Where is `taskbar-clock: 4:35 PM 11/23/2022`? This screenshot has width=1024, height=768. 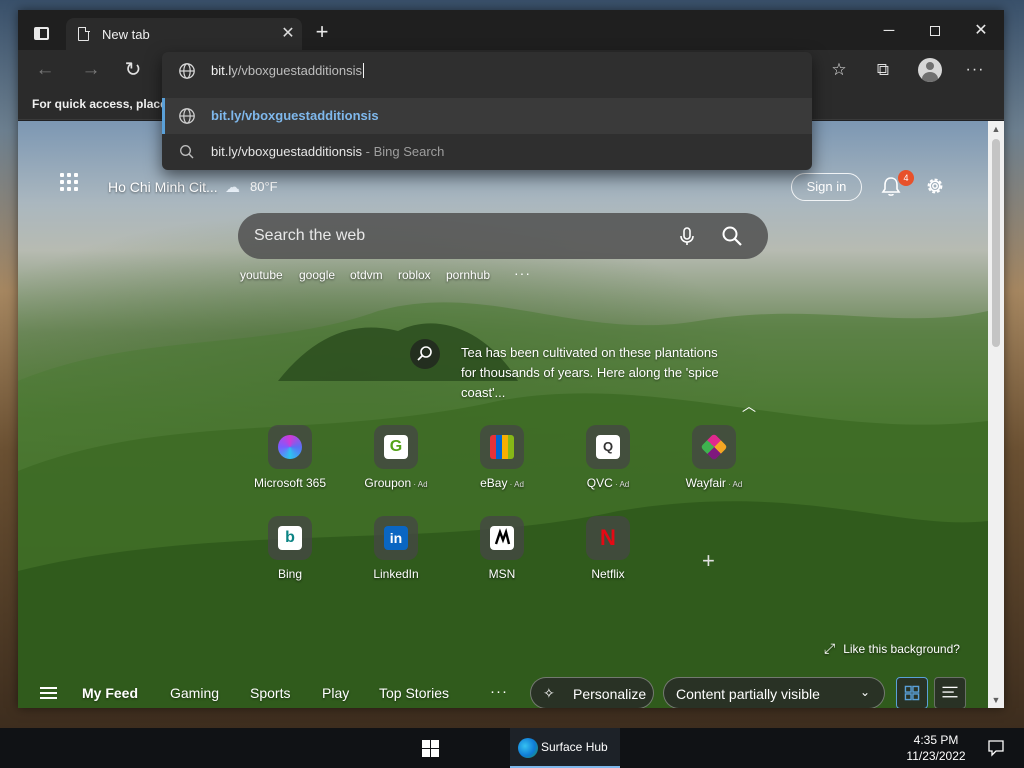 taskbar-clock: 4:35 PM 11/23/2022 is located at coordinates (936, 748).